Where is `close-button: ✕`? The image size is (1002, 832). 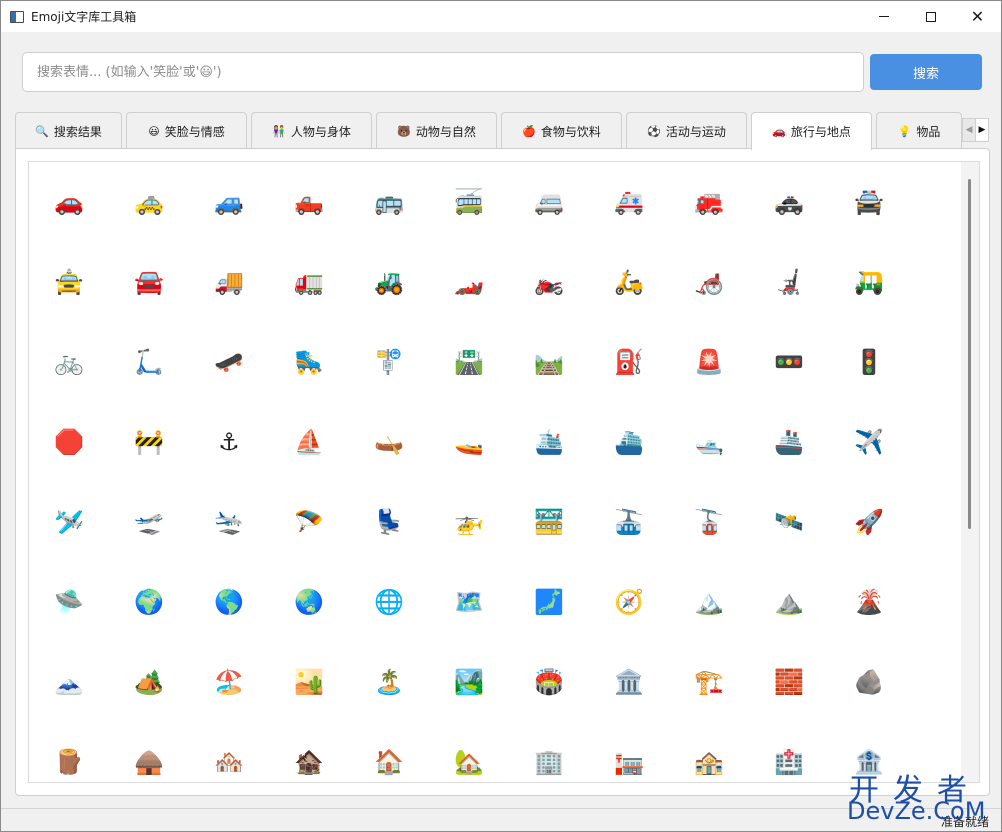
close-button: ✕ is located at coordinates (977, 16).